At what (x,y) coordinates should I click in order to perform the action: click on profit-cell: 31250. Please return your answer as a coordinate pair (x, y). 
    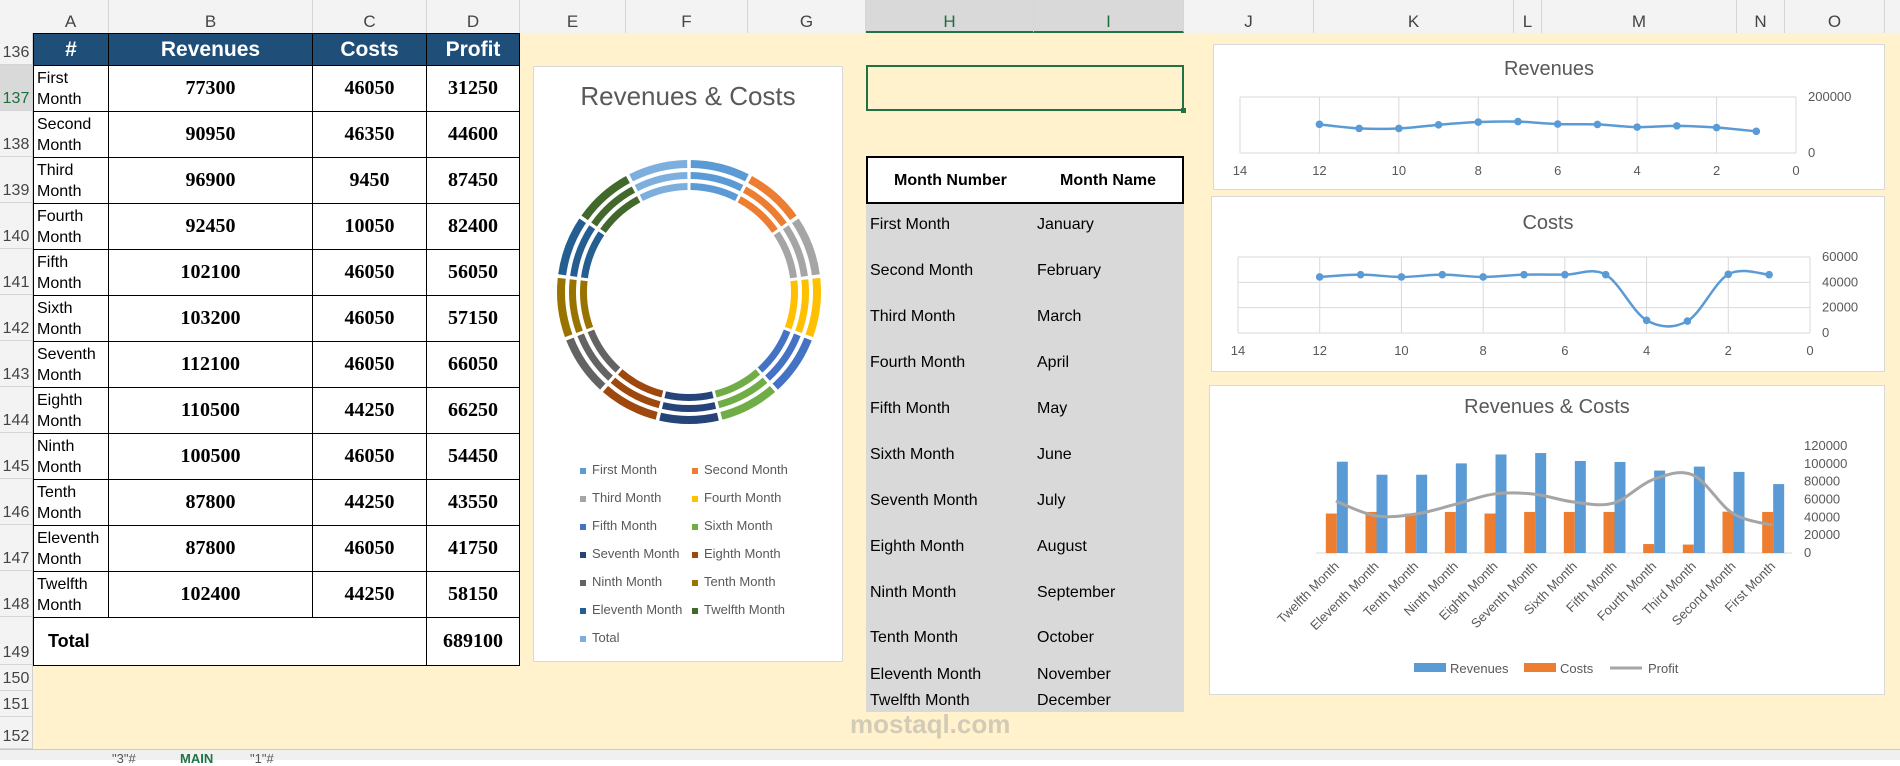
    Looking at the image, I should click on (473, 88).